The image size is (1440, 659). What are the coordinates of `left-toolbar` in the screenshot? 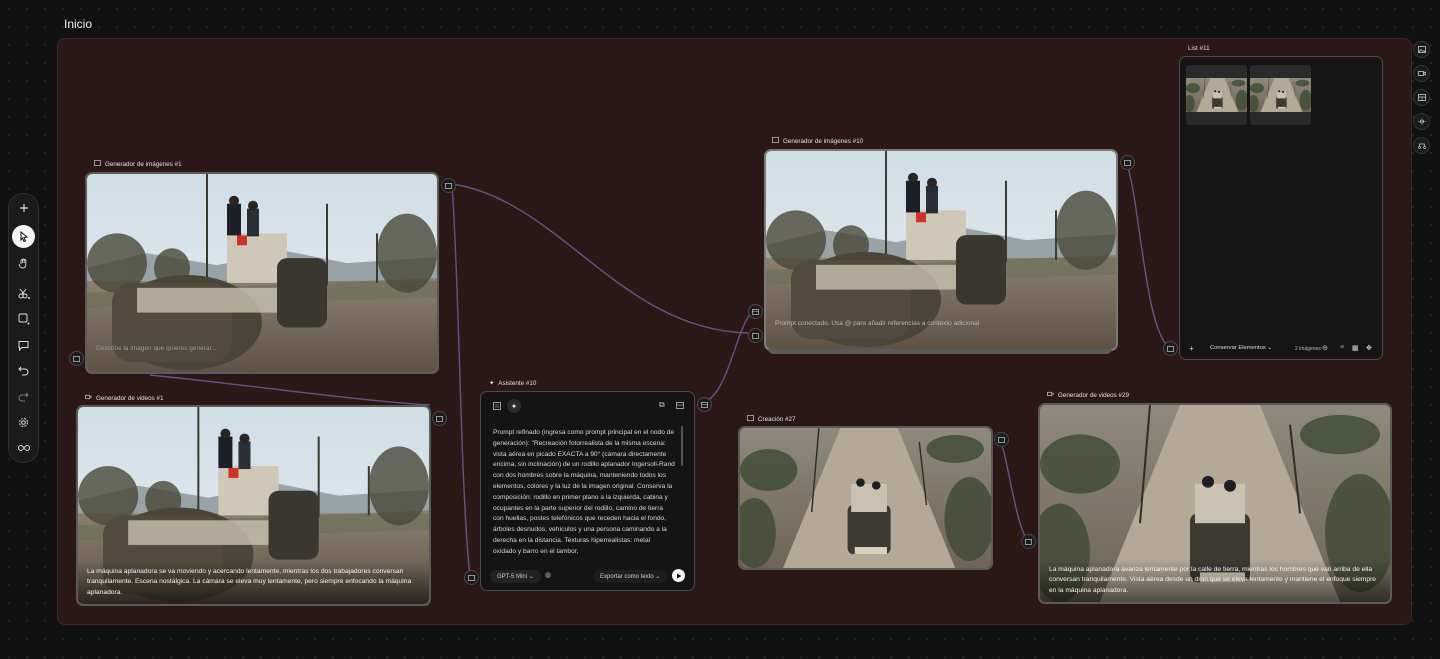 It's located at (23, 328).